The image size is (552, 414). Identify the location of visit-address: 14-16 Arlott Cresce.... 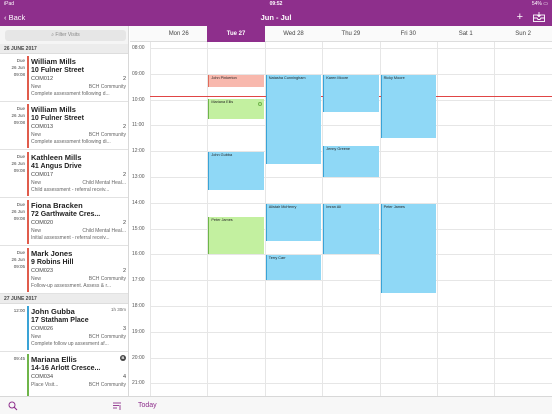
(66, 368).